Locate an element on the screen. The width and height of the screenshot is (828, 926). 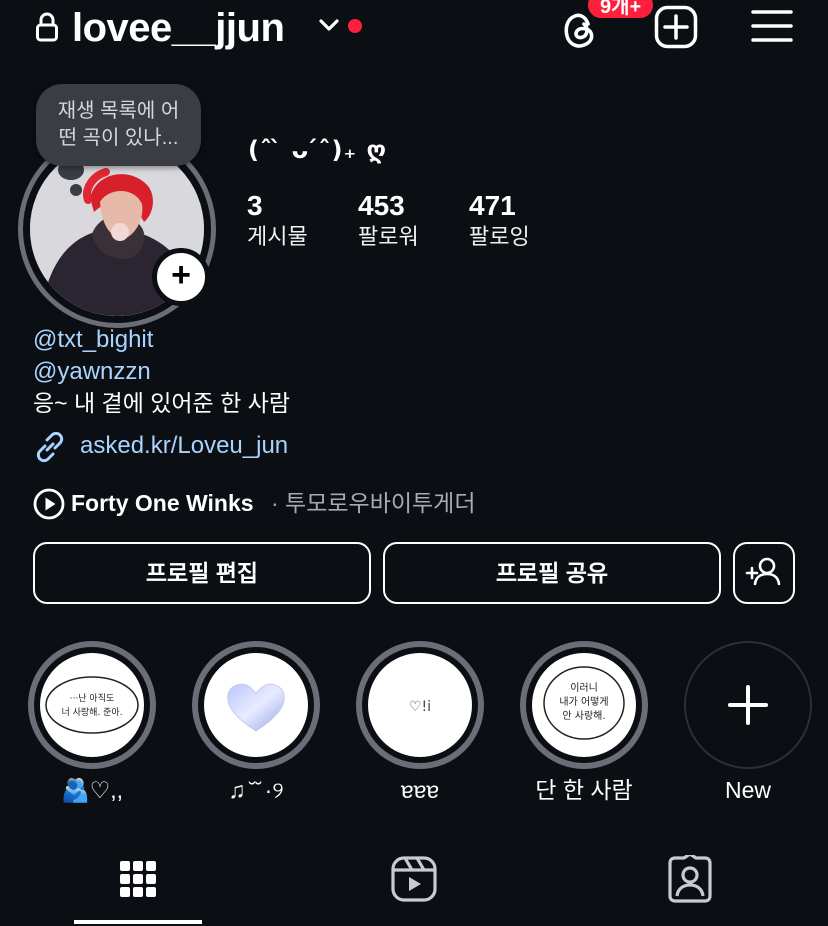
reels-tab-icon is located at coordinates (414, 879).